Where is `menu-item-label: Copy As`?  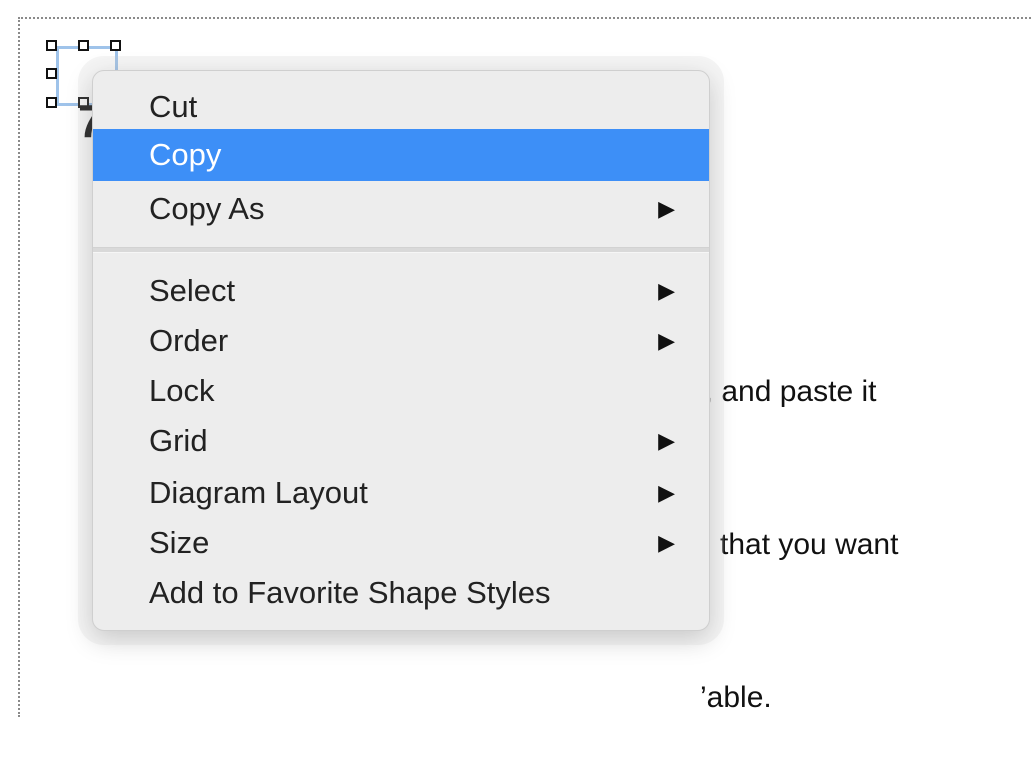 menu-item-label: Copy As is located at coordinates (207, 208).